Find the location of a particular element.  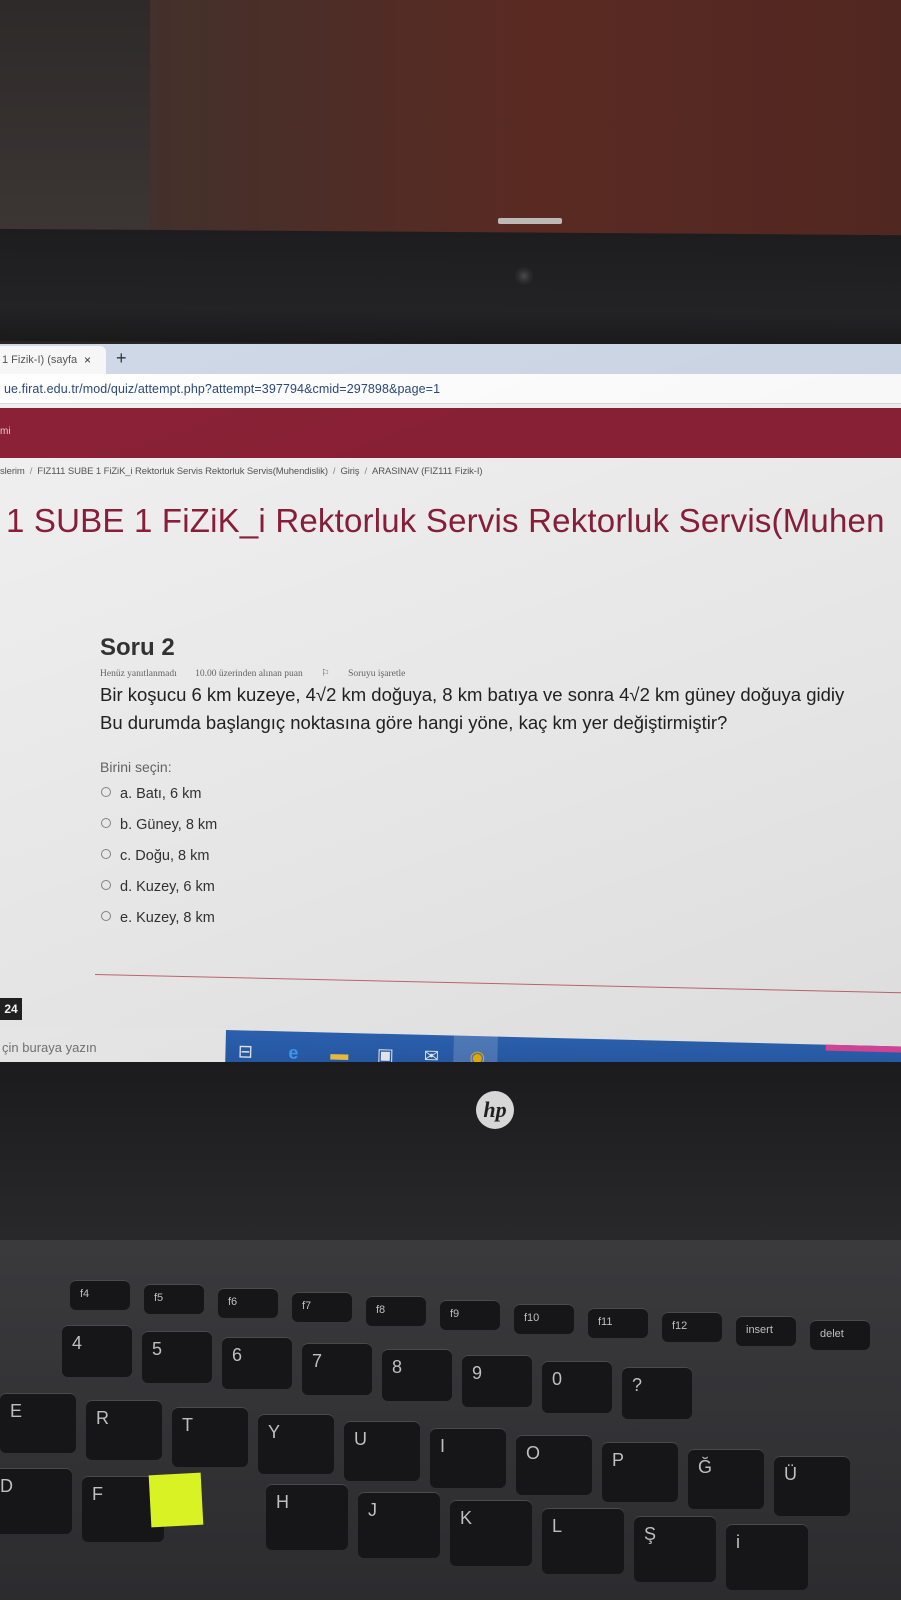

key-j: J is located at coordinates (399, 1525).